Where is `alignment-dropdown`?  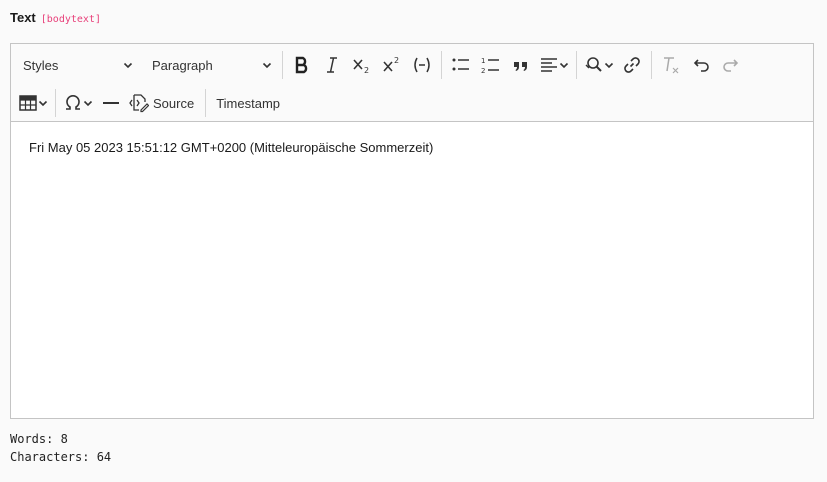
alignment-dropdown is located at coordinates (554, 65).